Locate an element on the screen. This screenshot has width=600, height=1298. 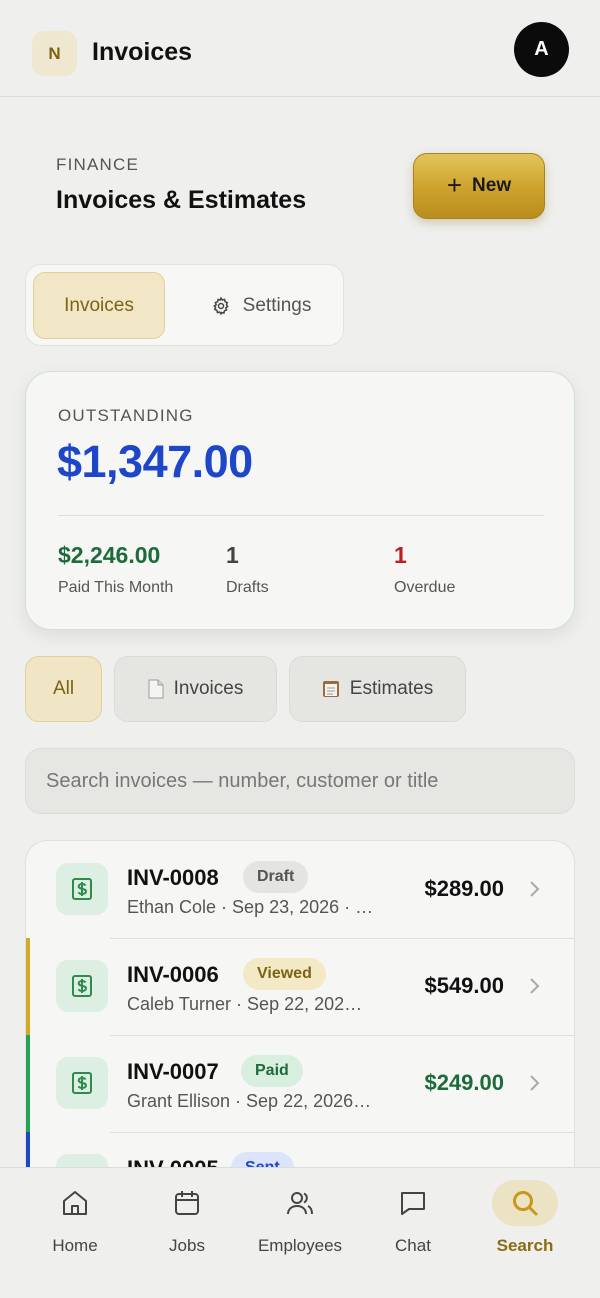
invoice-amount: $249.00 is located at coordinates (464, 1082).